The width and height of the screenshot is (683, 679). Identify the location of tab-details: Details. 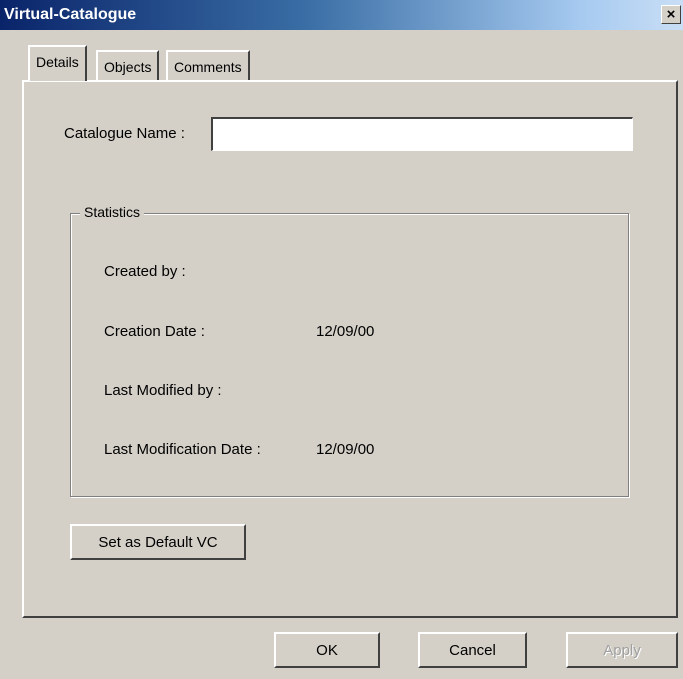
(57, 63).